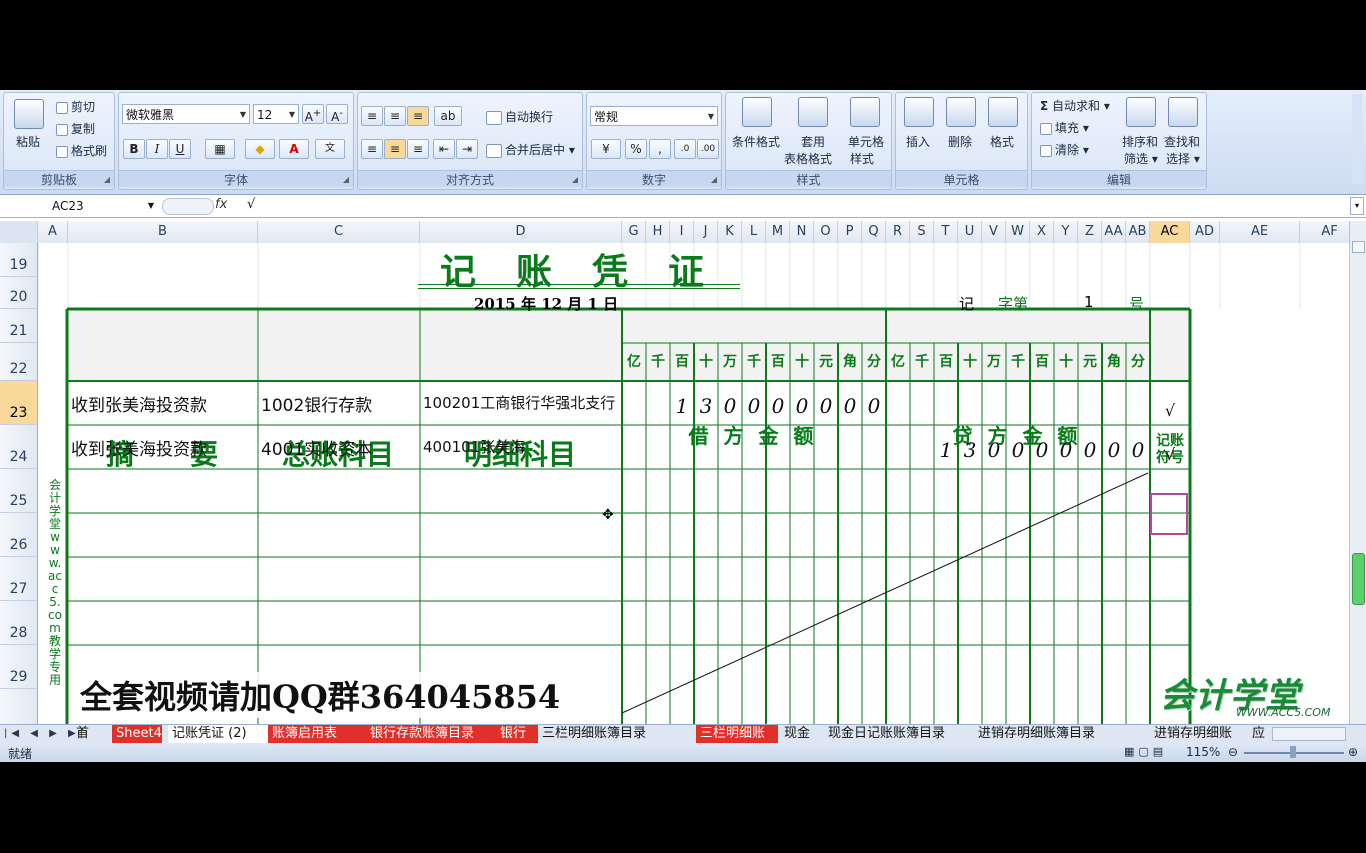  Describe the element at coordinates (1140, 141) in the screenshot. I see `sort-filter-label-1: 排序和` at that location.